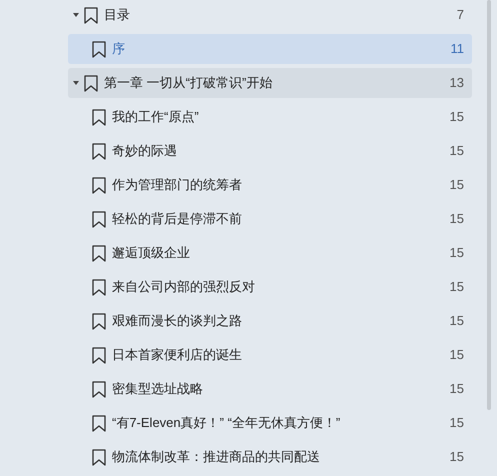 This screenshot has width=497, height=476. Describe the element at coordinates (177, 219) in the screenshot. I see `item-title: 轻松的背后是停滞不前` at that location.